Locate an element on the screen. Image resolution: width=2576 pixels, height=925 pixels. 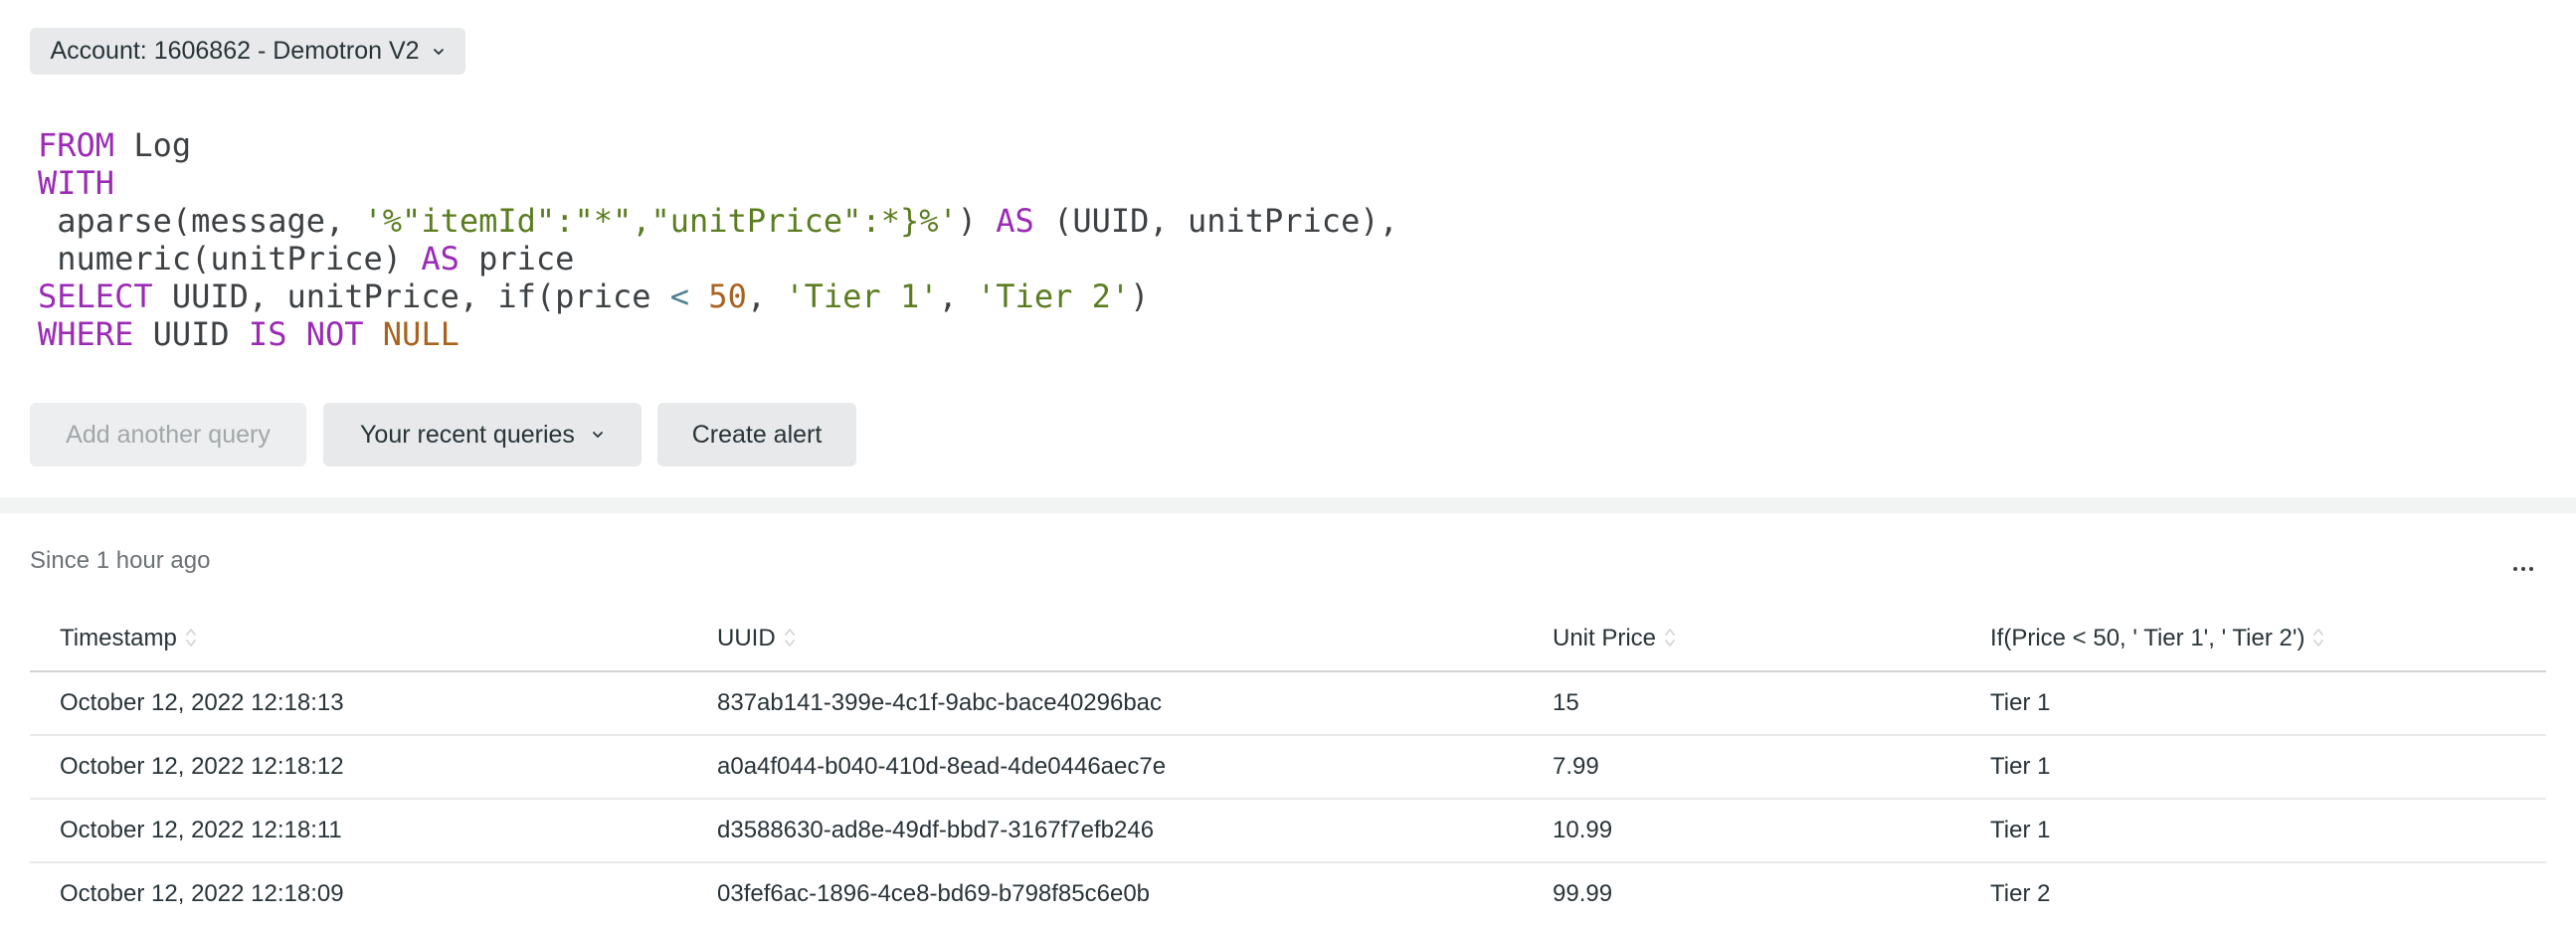
code-keyword: SELECT is located at coordinates (95, 296).